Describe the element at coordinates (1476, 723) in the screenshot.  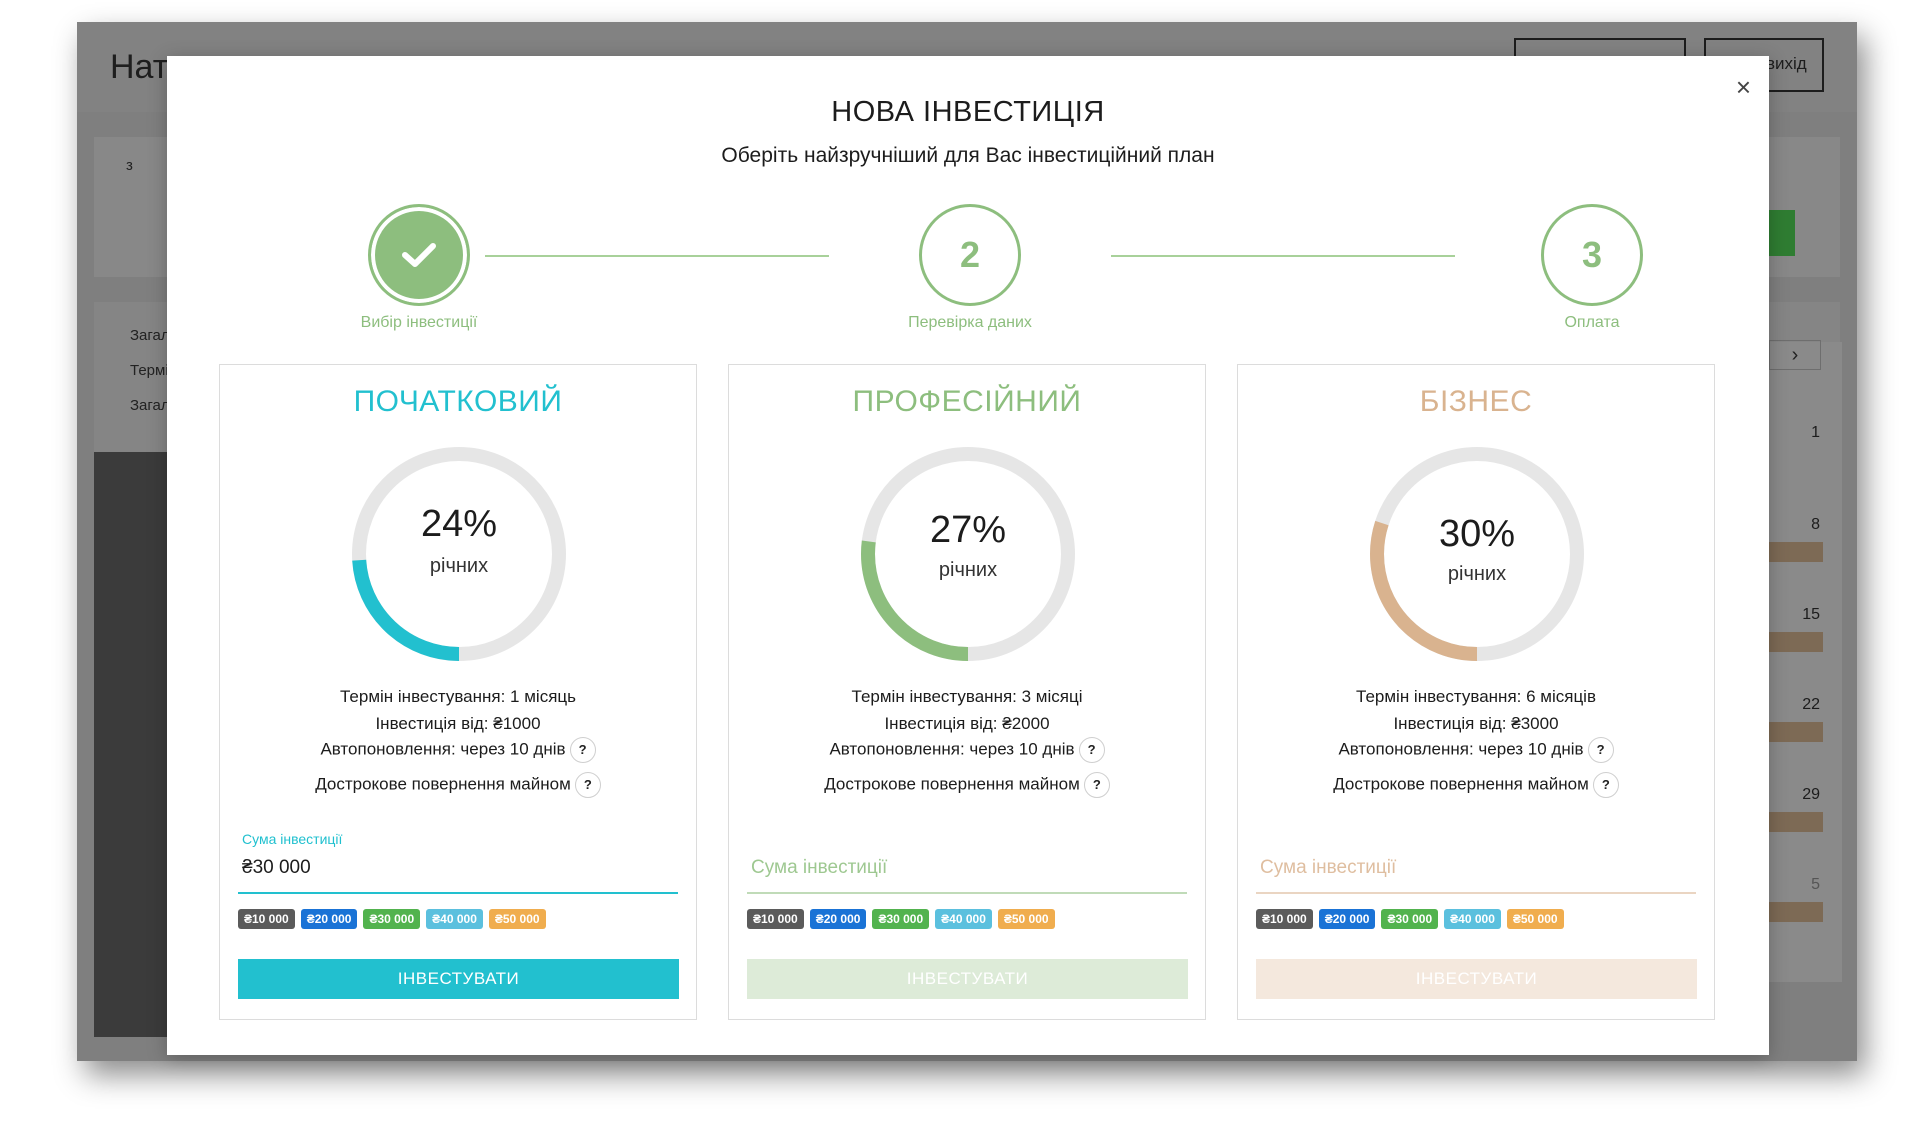
I see `plan-min: Інвестиція від: ₴3000` at that location.